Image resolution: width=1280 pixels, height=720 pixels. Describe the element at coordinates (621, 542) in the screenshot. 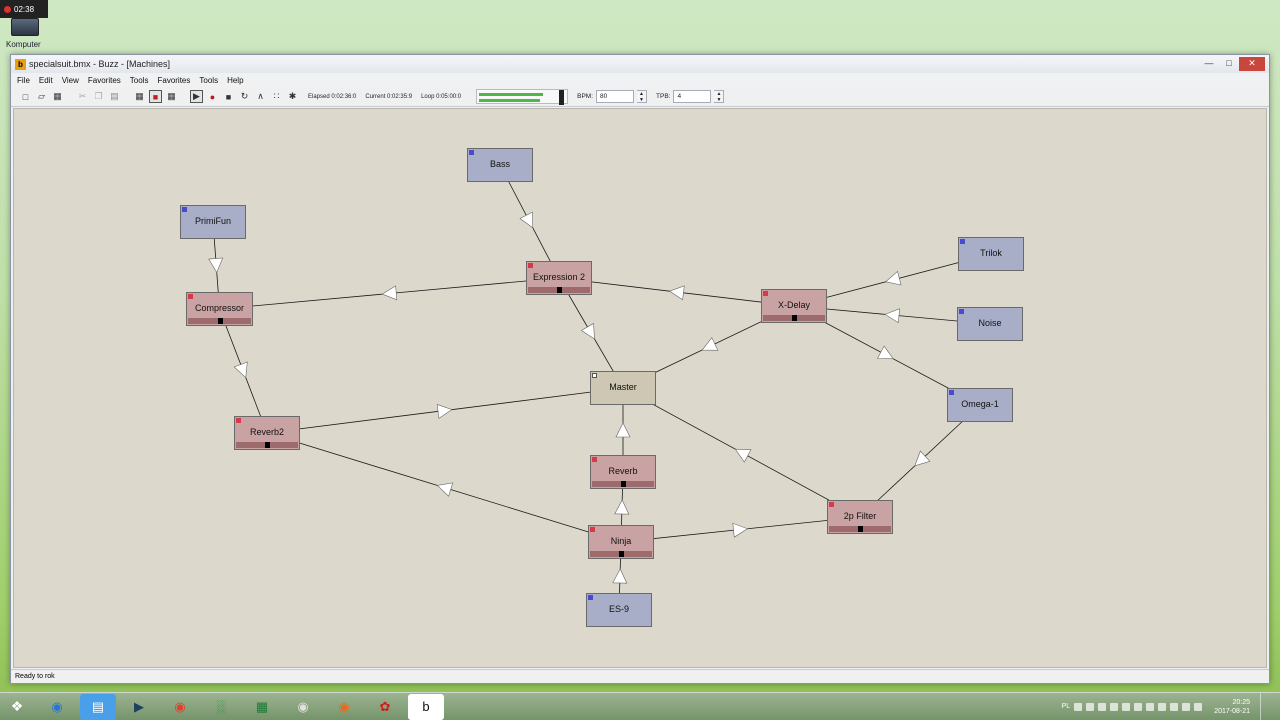

I see `machine-ninja: Ninja` at that location.